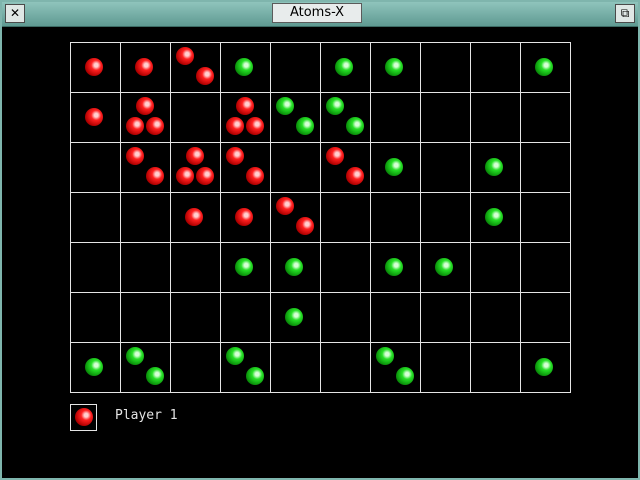  I want to click on title-bar: ✕ Atoms-X ⧉, so click(320, 14).